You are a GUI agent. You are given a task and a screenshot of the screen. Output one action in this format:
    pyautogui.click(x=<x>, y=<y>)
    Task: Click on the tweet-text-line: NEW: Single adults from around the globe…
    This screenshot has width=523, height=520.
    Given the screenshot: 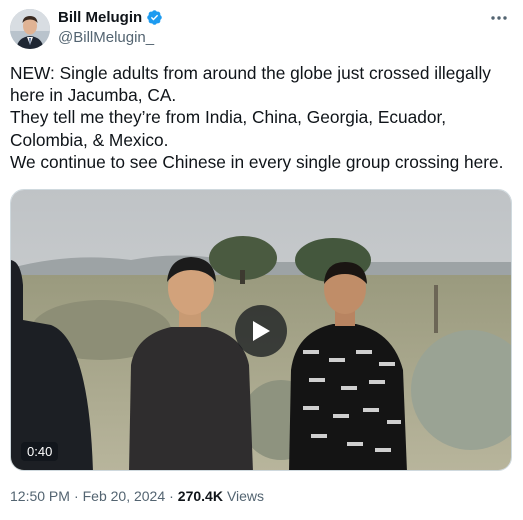 What is the action you would take?
    pyautogui.click(x=250, y=73)
    